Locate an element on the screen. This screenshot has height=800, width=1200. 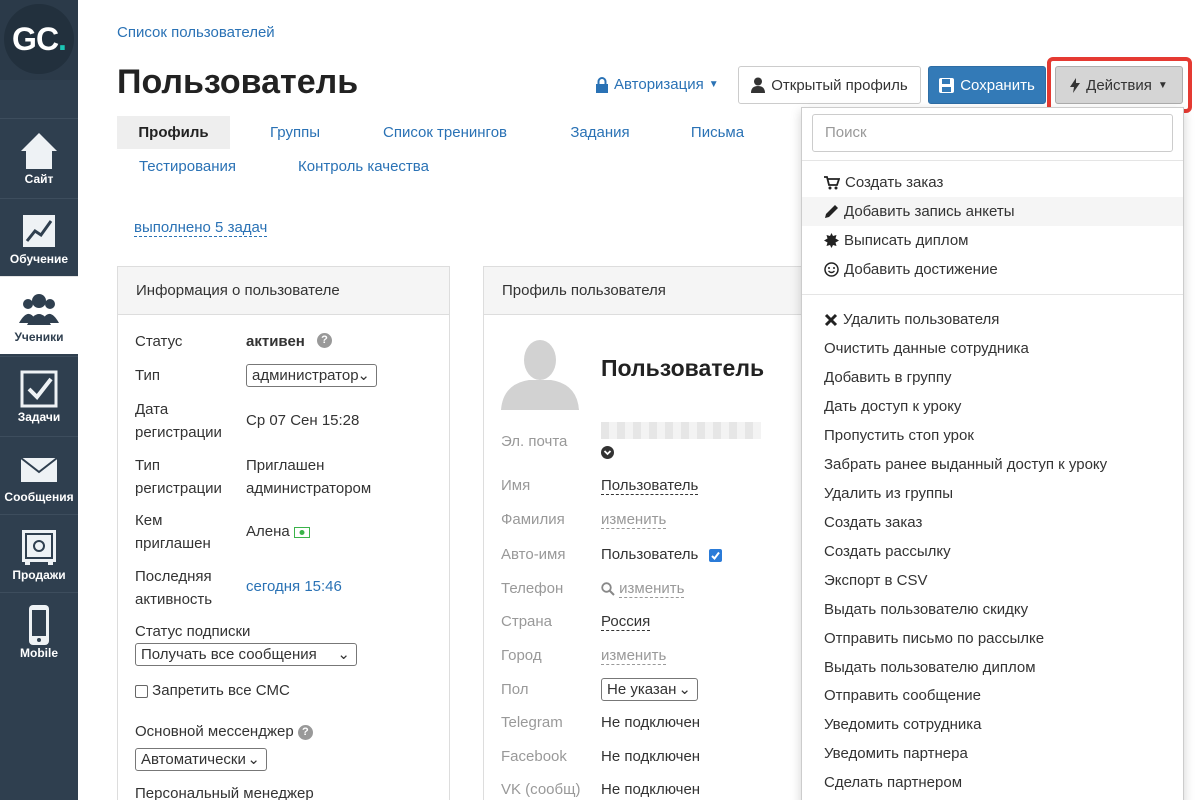
subscription-status-label: Статус подписки is located at coordinates (193, 631).